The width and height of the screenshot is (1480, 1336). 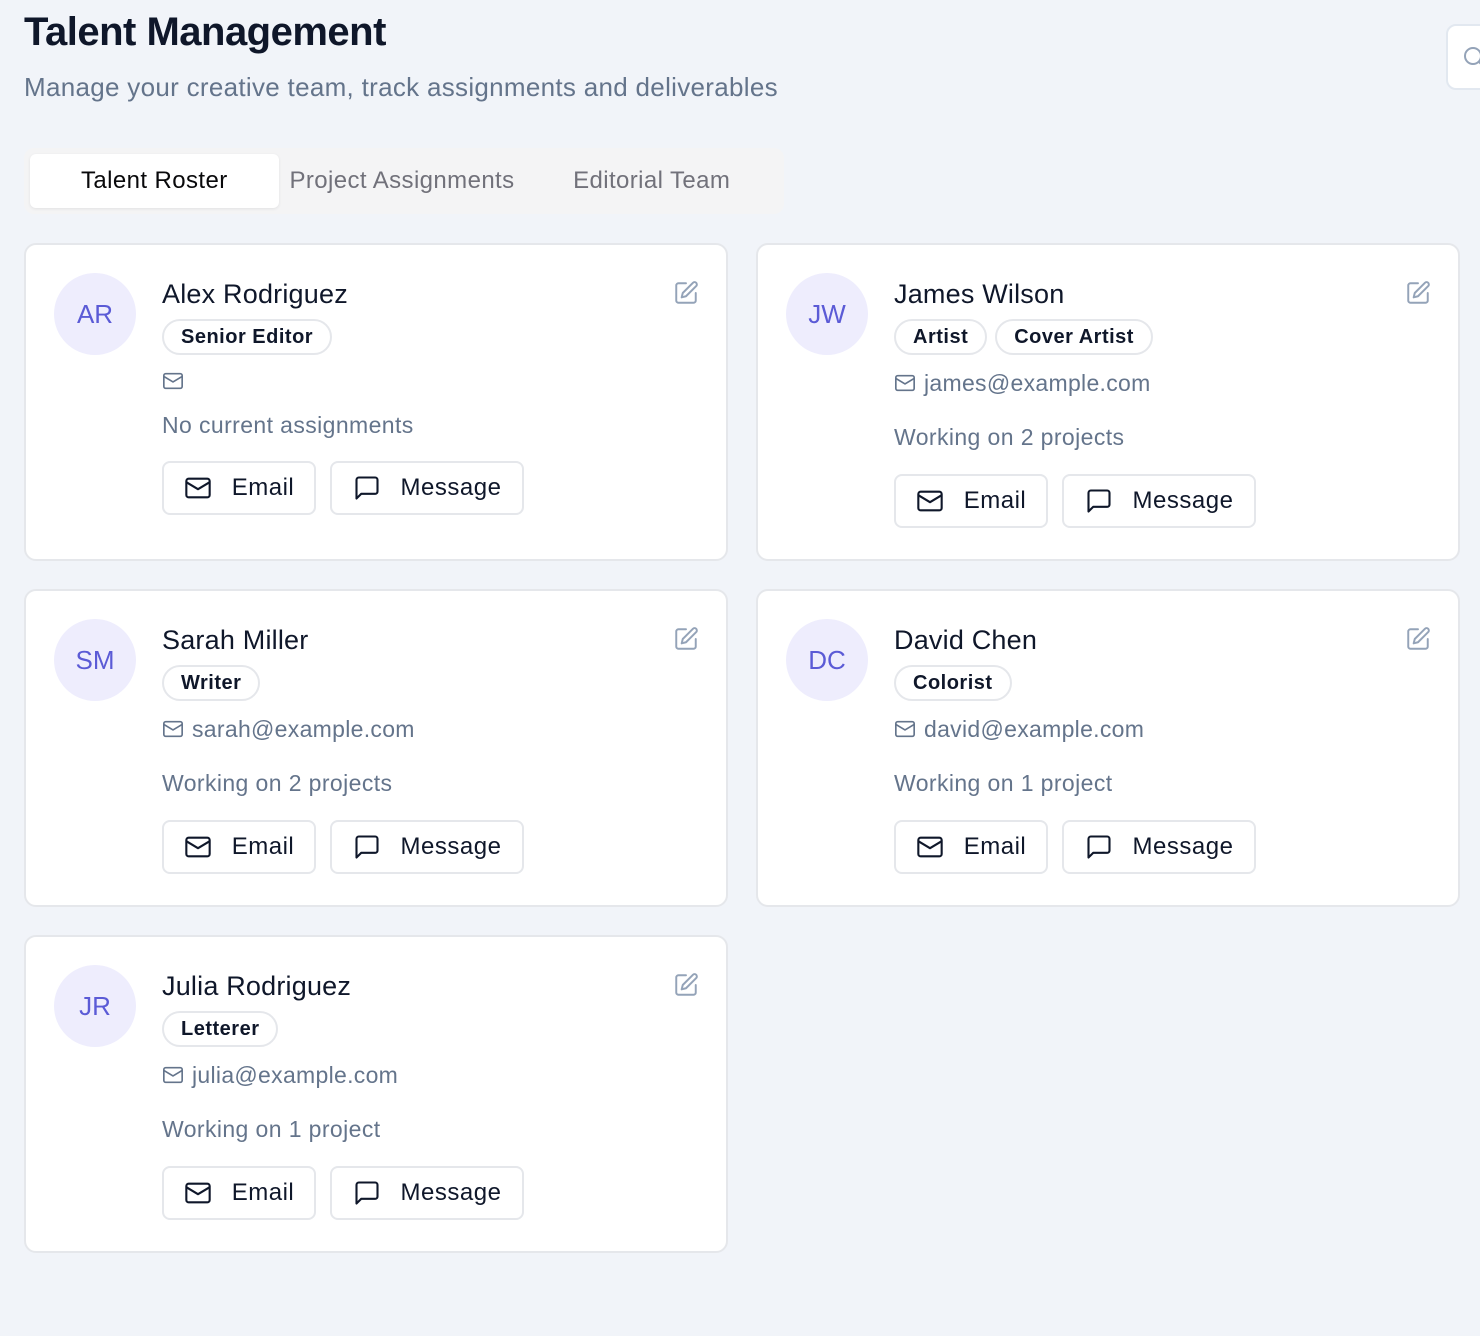 I want to click on avatar: DC, so click(x=827, y=660).